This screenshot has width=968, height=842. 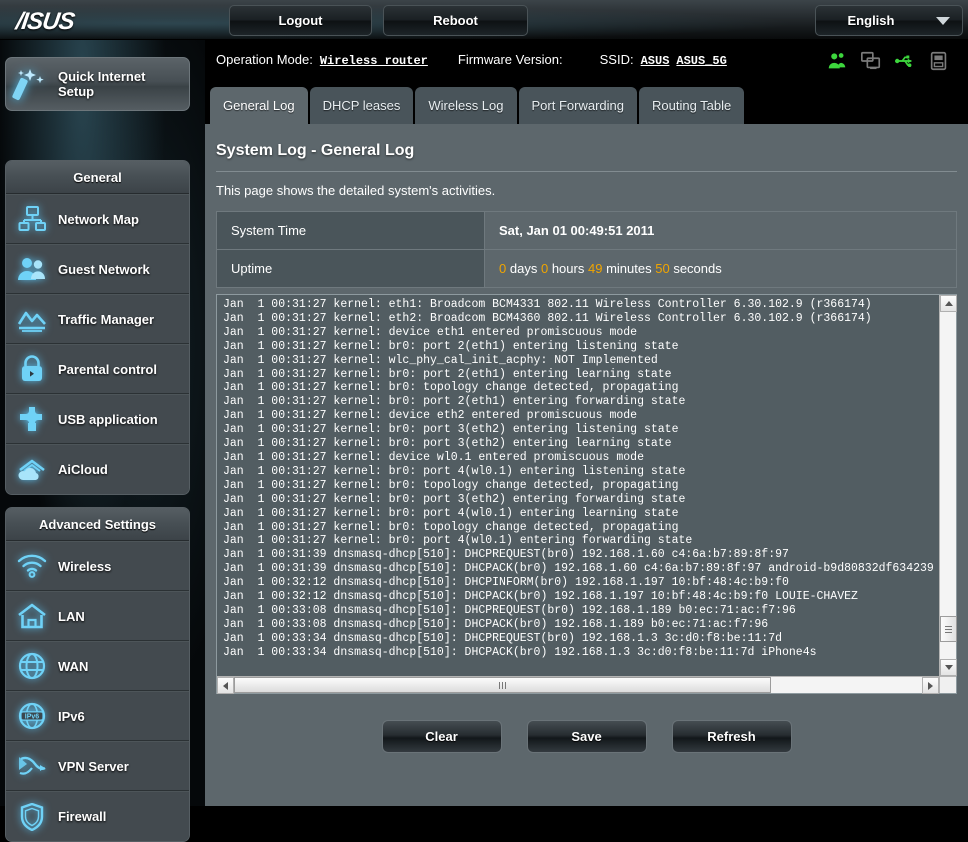 I want to click on sidebar-item-label: WAN, so click(x=73, y=666).